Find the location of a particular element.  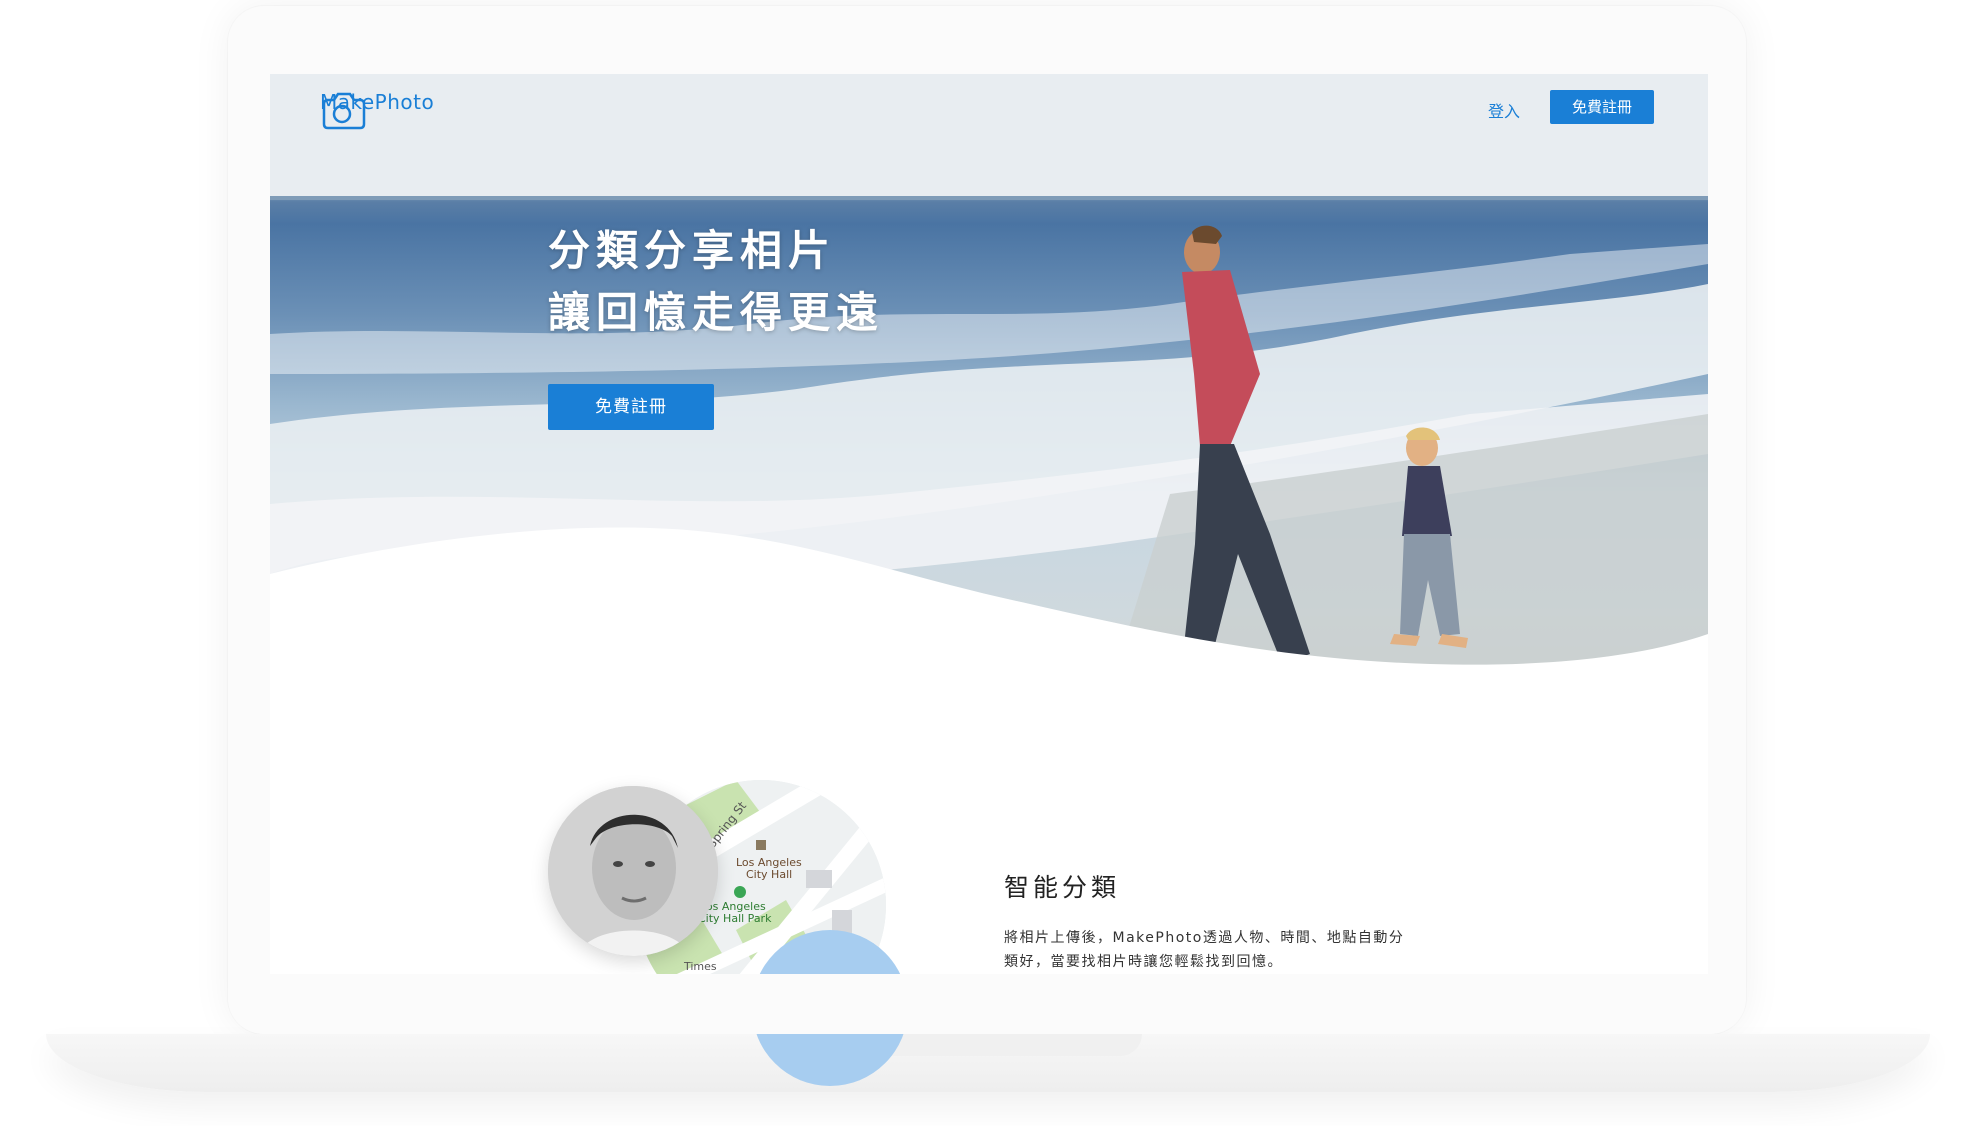

hero-headline: 分類分享相片 讓回憶走得更遠 is located at coordinates (716, 282).